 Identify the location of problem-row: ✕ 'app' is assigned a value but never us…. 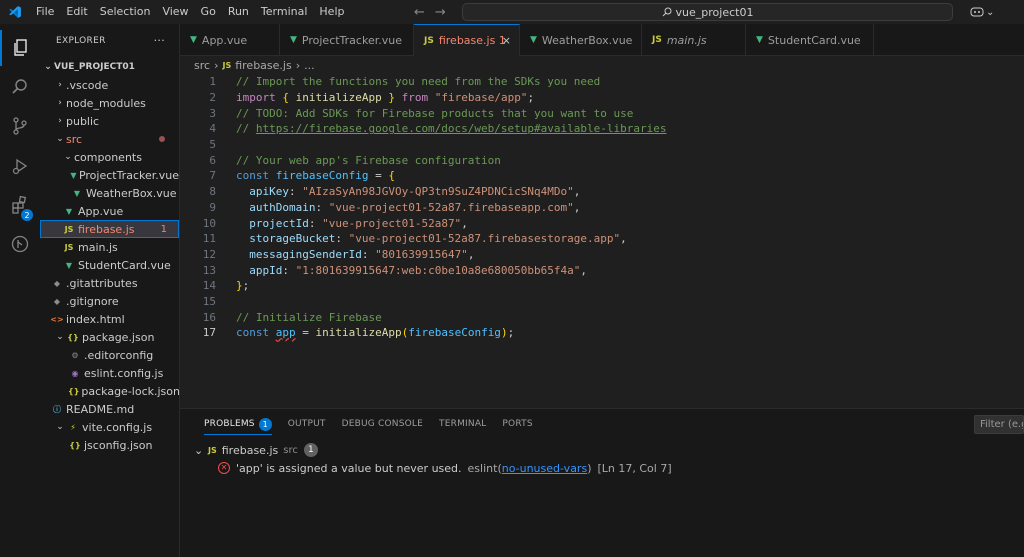
(602, 468).